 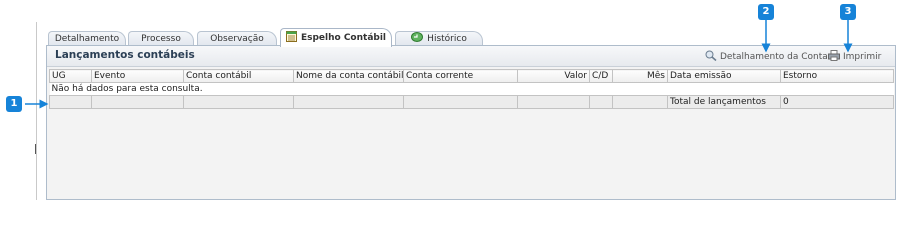 I want to click on callout-badge-1: 1, so click(x=14, y=104).